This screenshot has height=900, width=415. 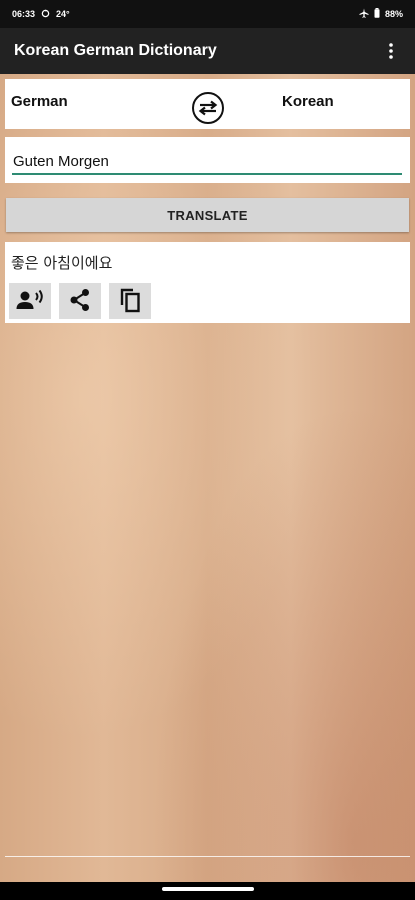 What do you see at coordinates (207, 856) in the screenshot?
I see `ad-divider` at bounding box center [207, 856].